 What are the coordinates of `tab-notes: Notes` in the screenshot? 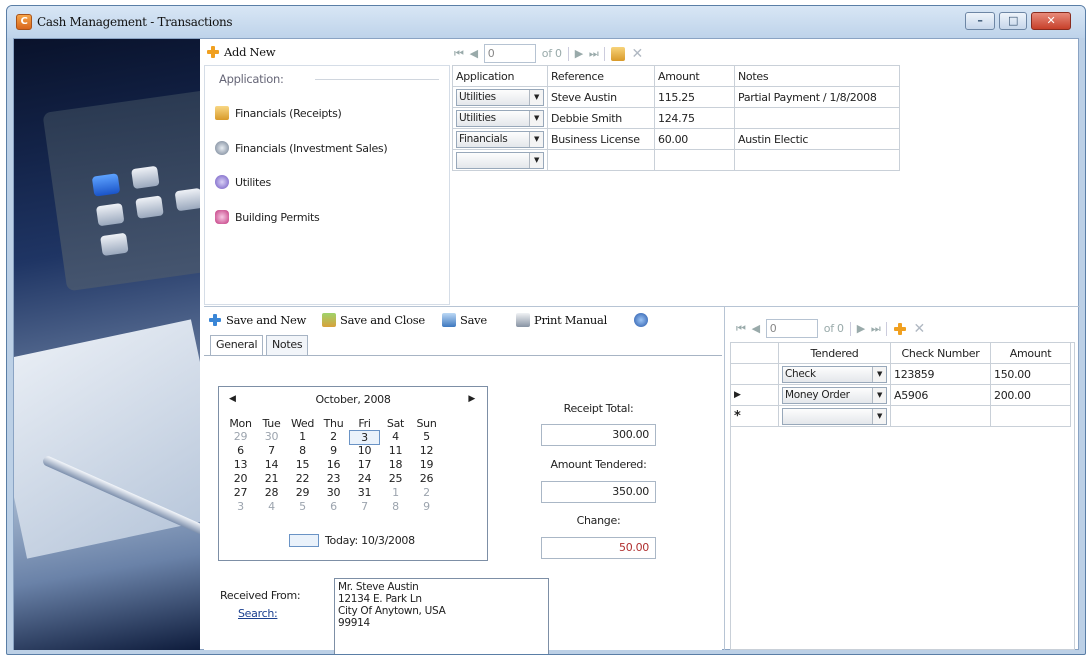 It's located at (287, 345).